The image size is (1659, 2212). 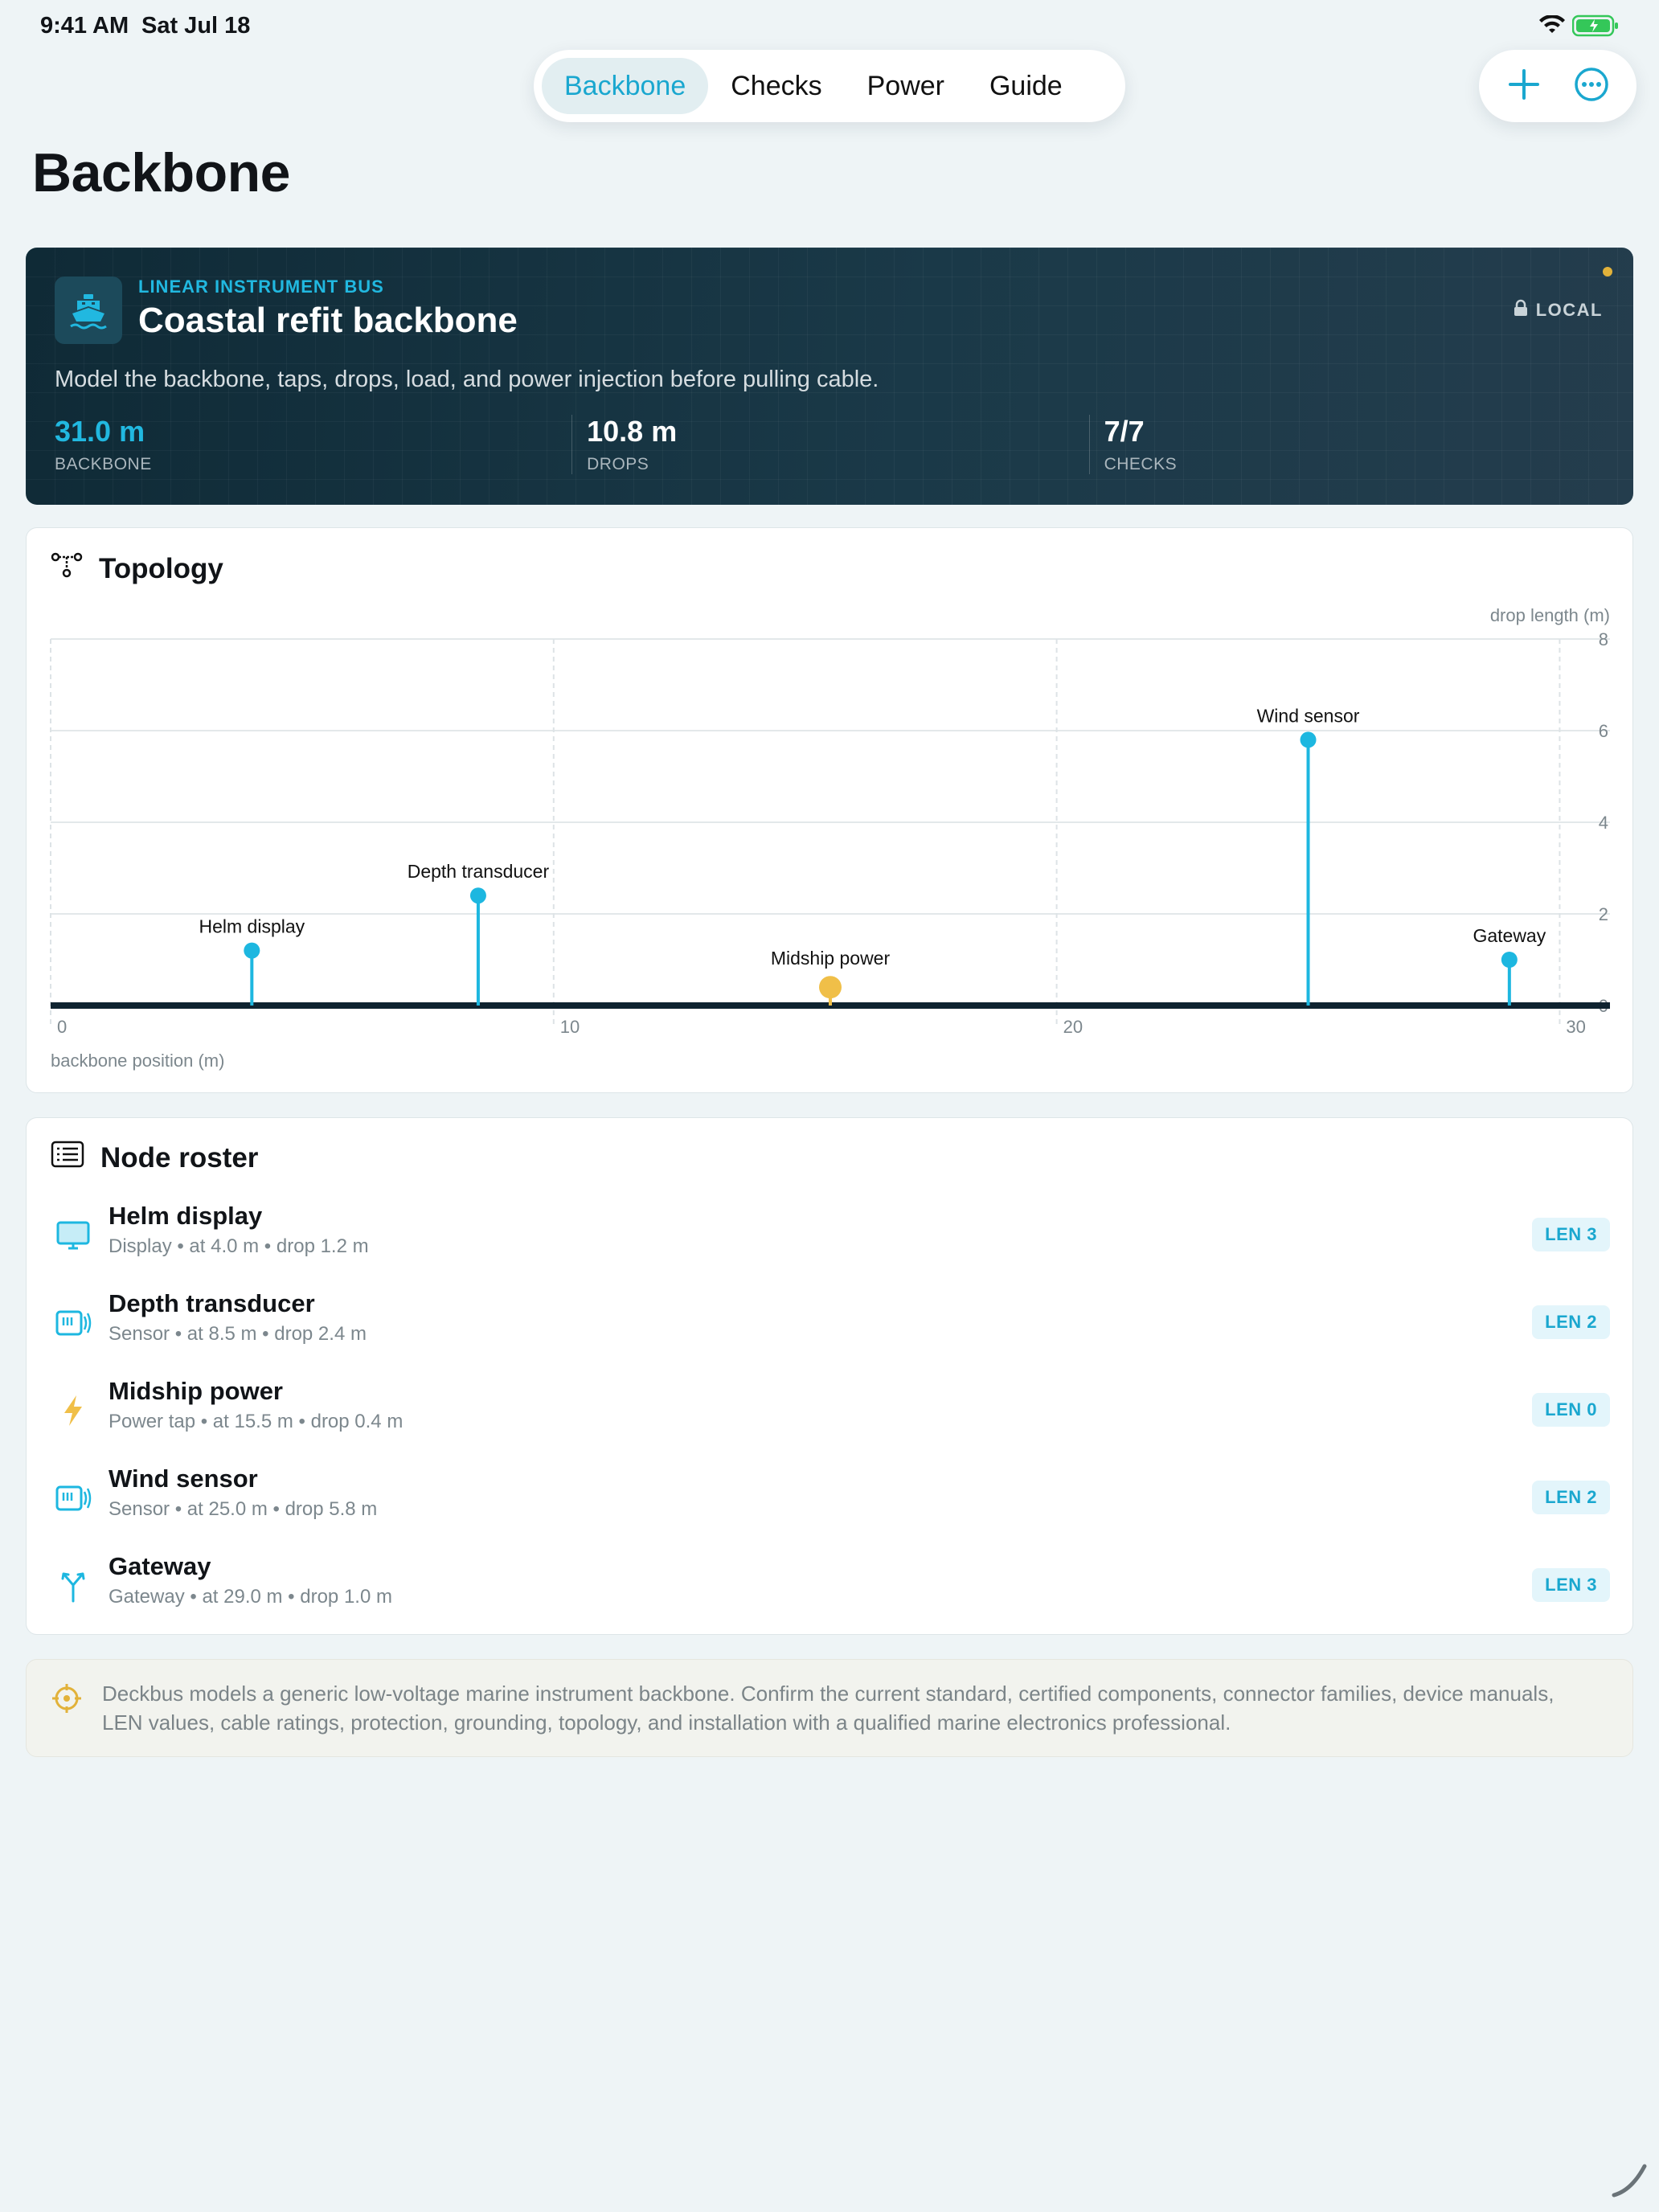 What do you see at coordinates (313, 444) in the screenshot?
I see `stat-backbone: 31.0 m BACKBONE` at bounding box center [313, 444].